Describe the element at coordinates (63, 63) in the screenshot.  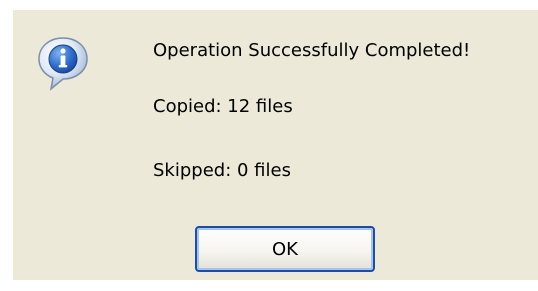
I see `info-icon` at that location.